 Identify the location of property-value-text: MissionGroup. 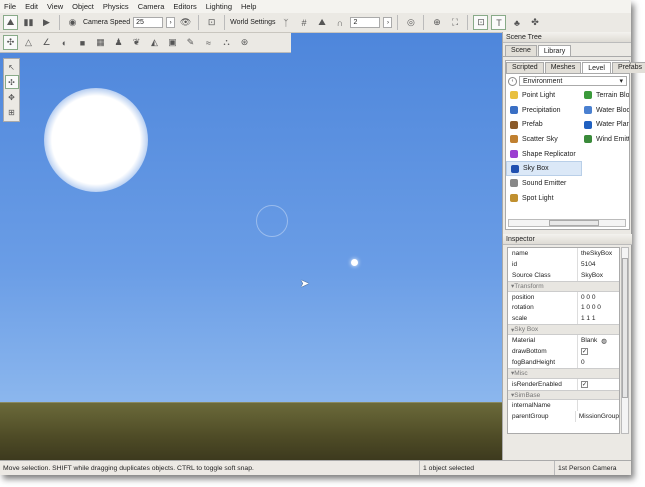
(598, 417).